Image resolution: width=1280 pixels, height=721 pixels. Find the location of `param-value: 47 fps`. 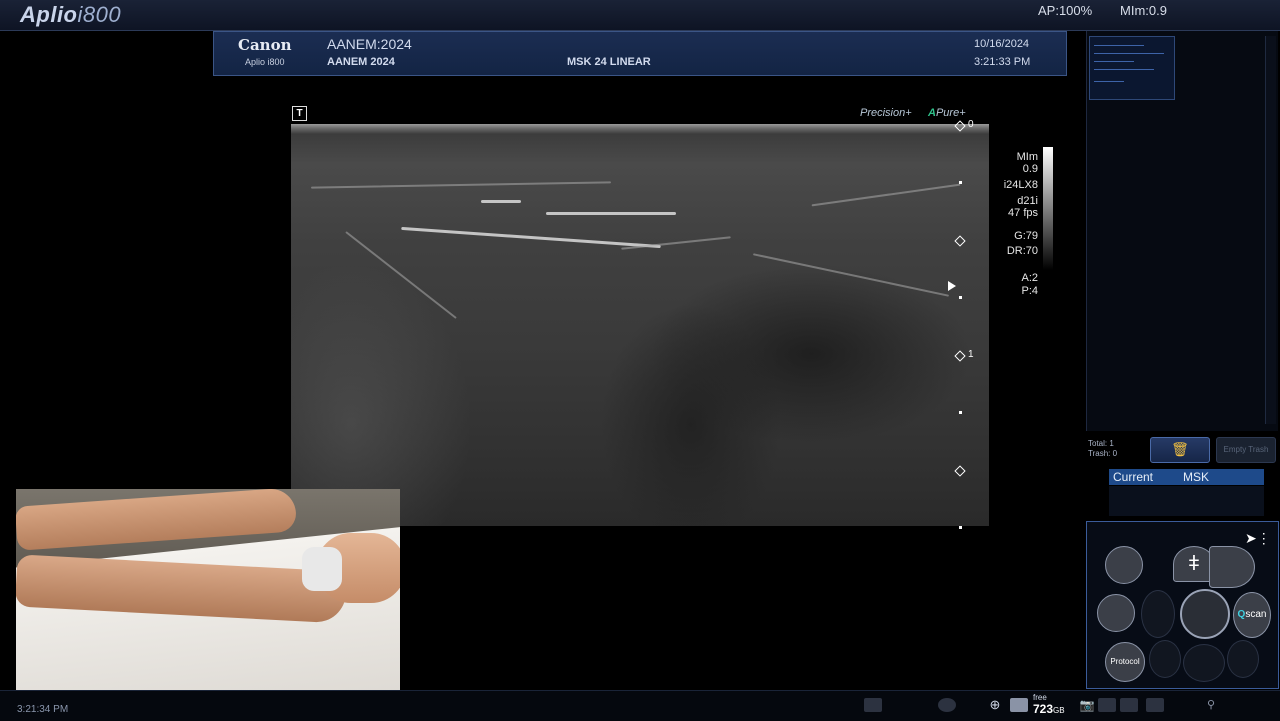

param-value: 47 fps is located at coordinates (1023, 213).